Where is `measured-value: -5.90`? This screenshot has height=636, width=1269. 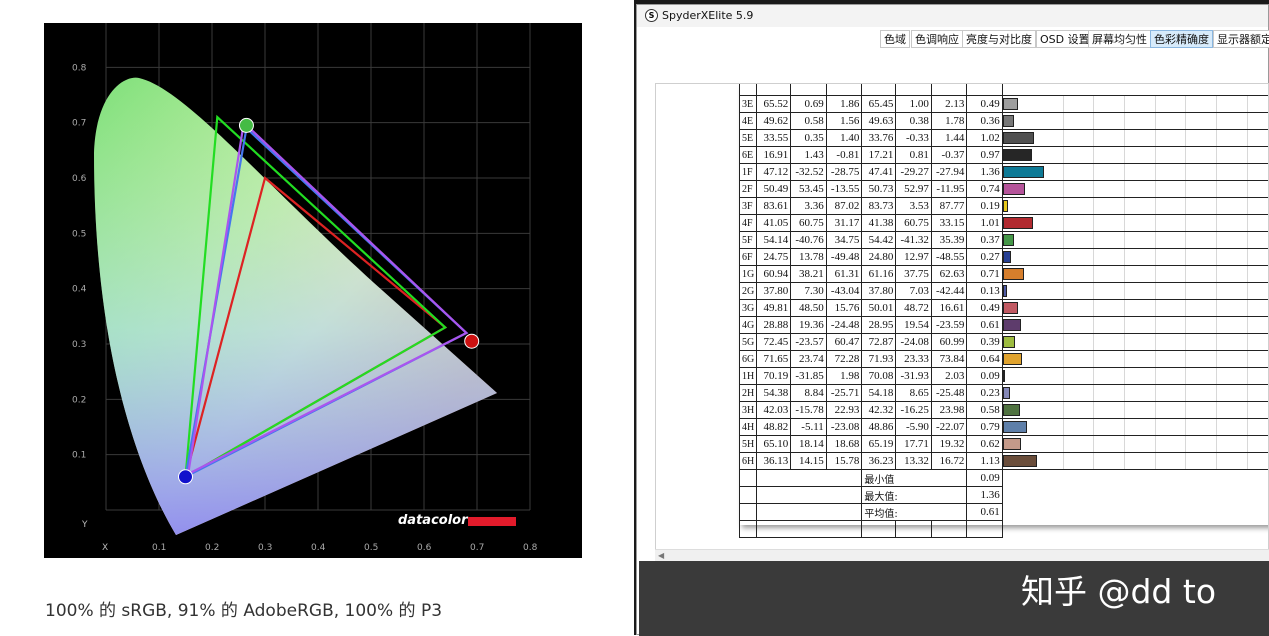 measured-value: -5.90 is located at coordinates (913, 427).